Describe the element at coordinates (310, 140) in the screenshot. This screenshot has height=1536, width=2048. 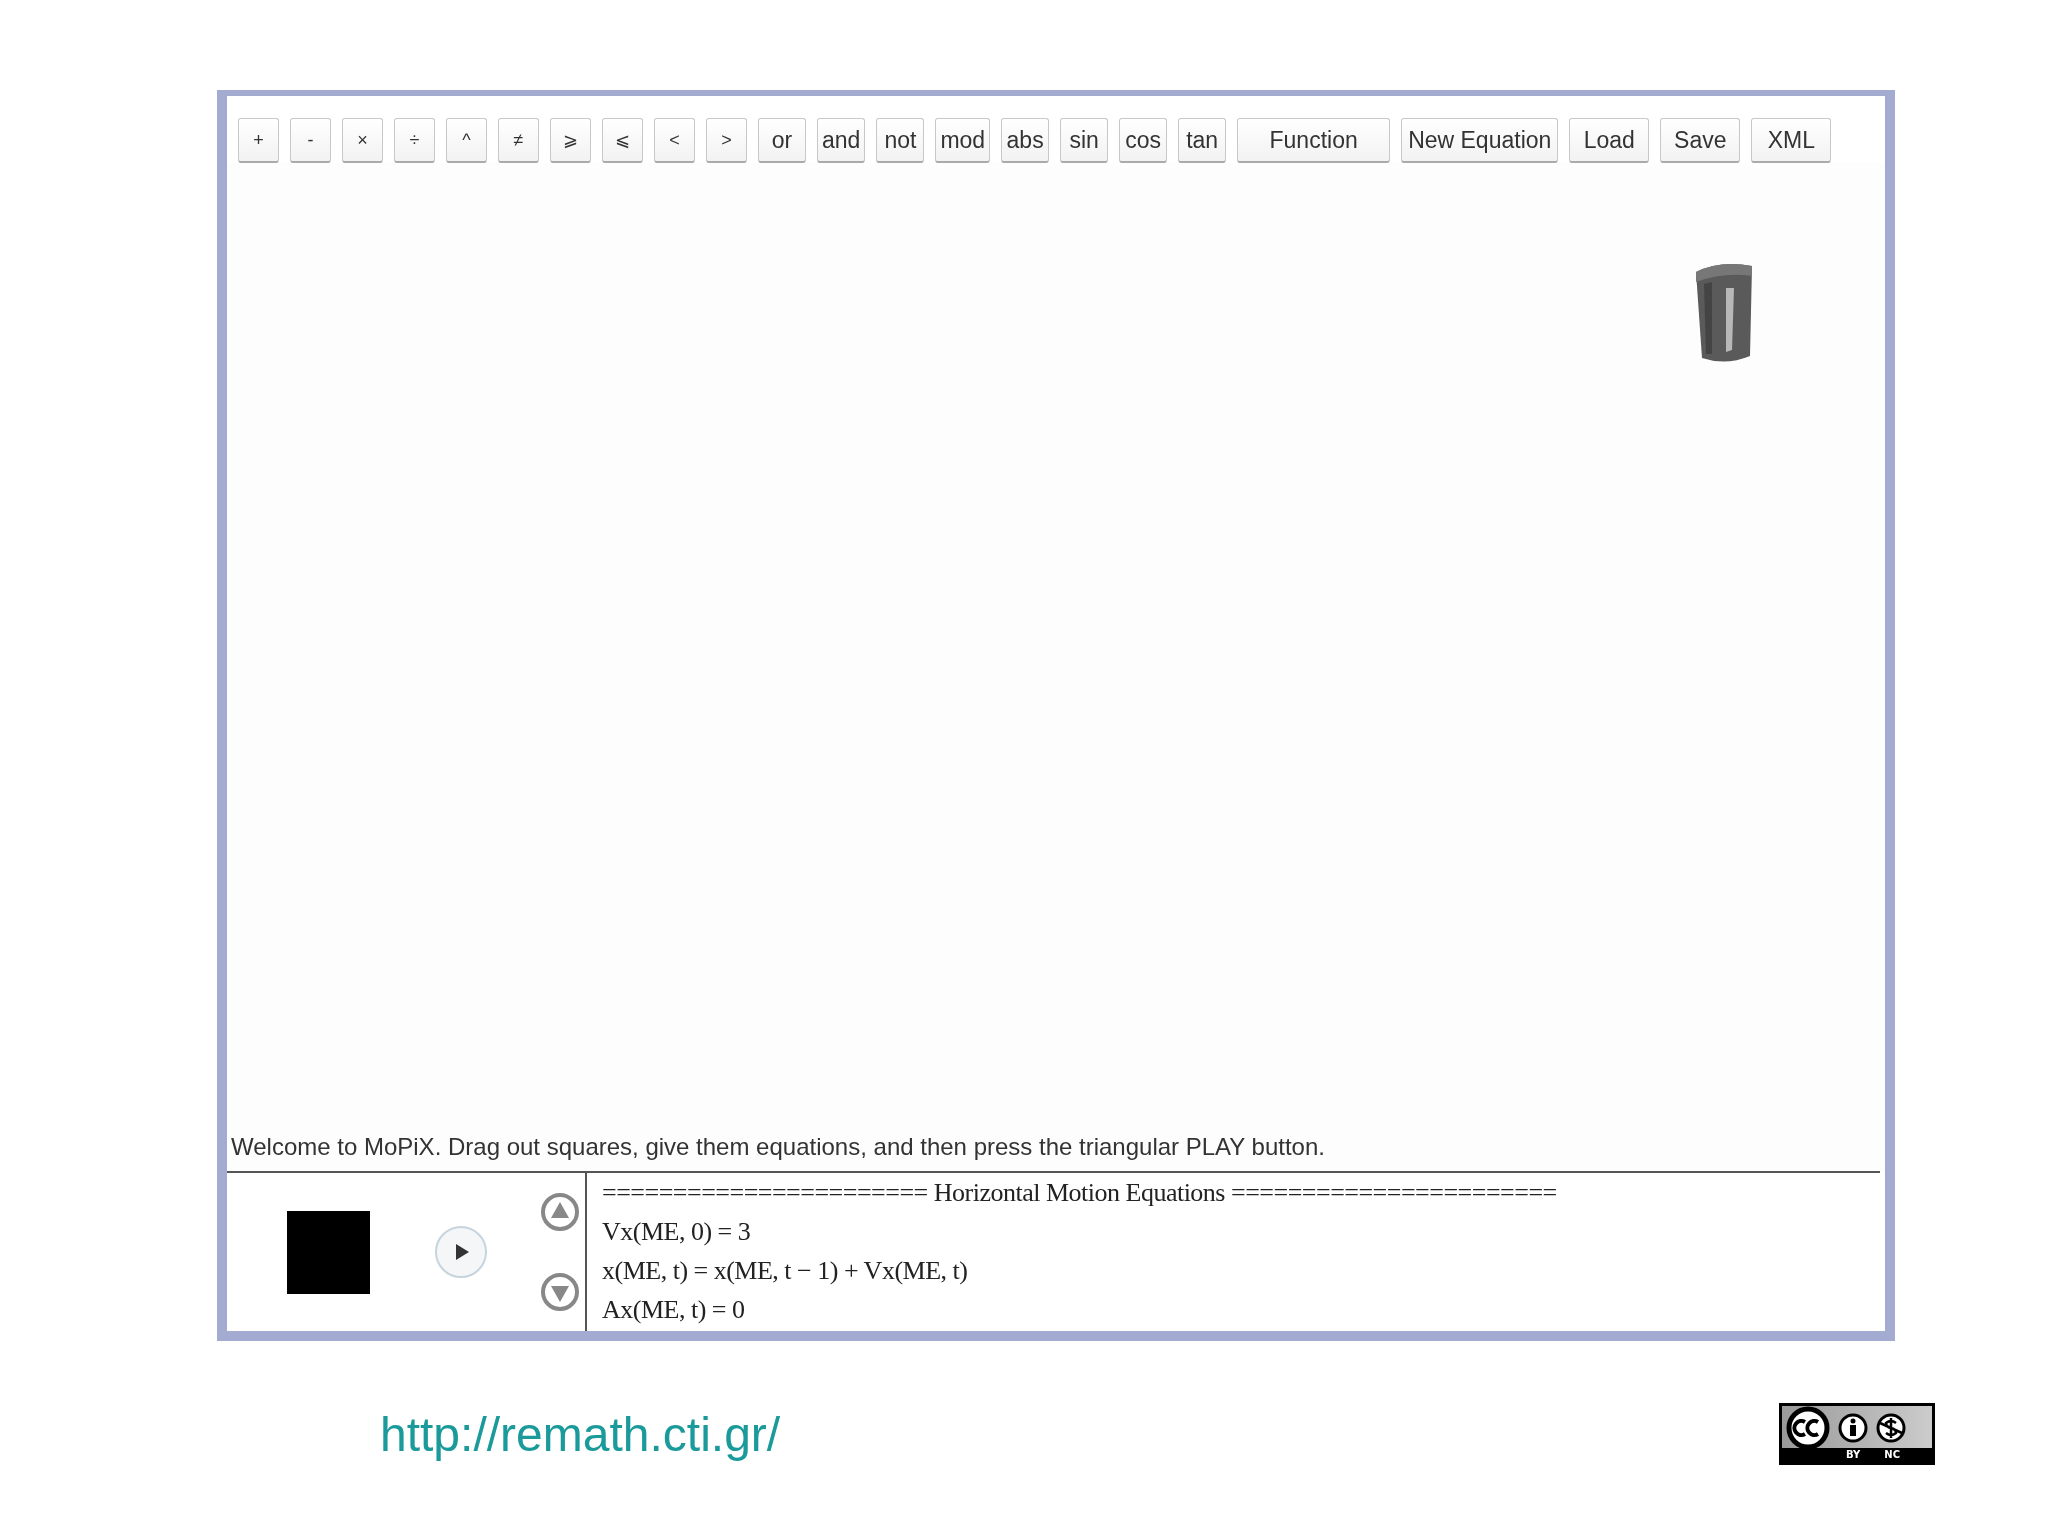
I see `operator-button: -` at that location.